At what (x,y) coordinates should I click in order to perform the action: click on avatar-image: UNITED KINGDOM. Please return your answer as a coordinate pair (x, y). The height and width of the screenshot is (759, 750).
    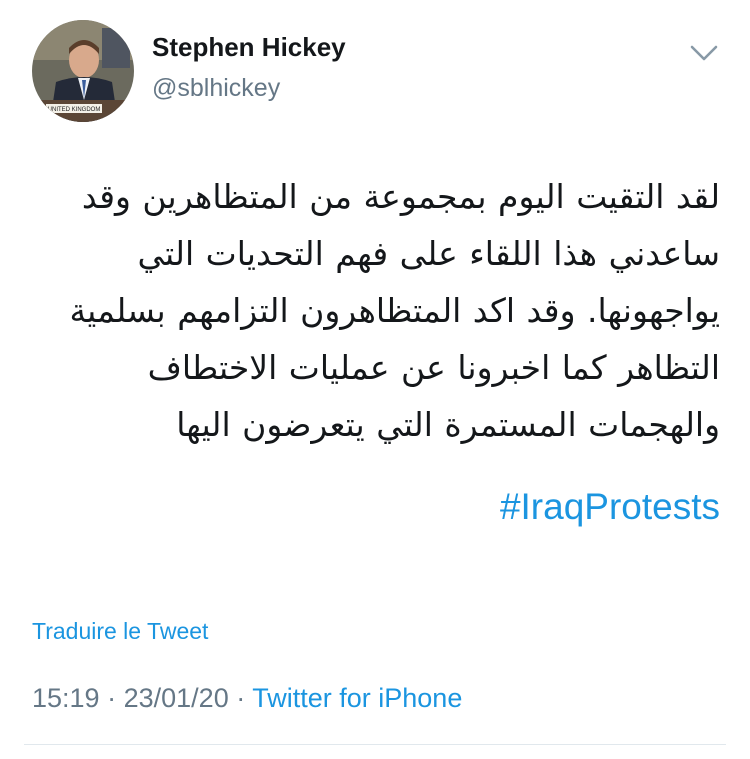
    Looking at the image, I should click on (83, 71).